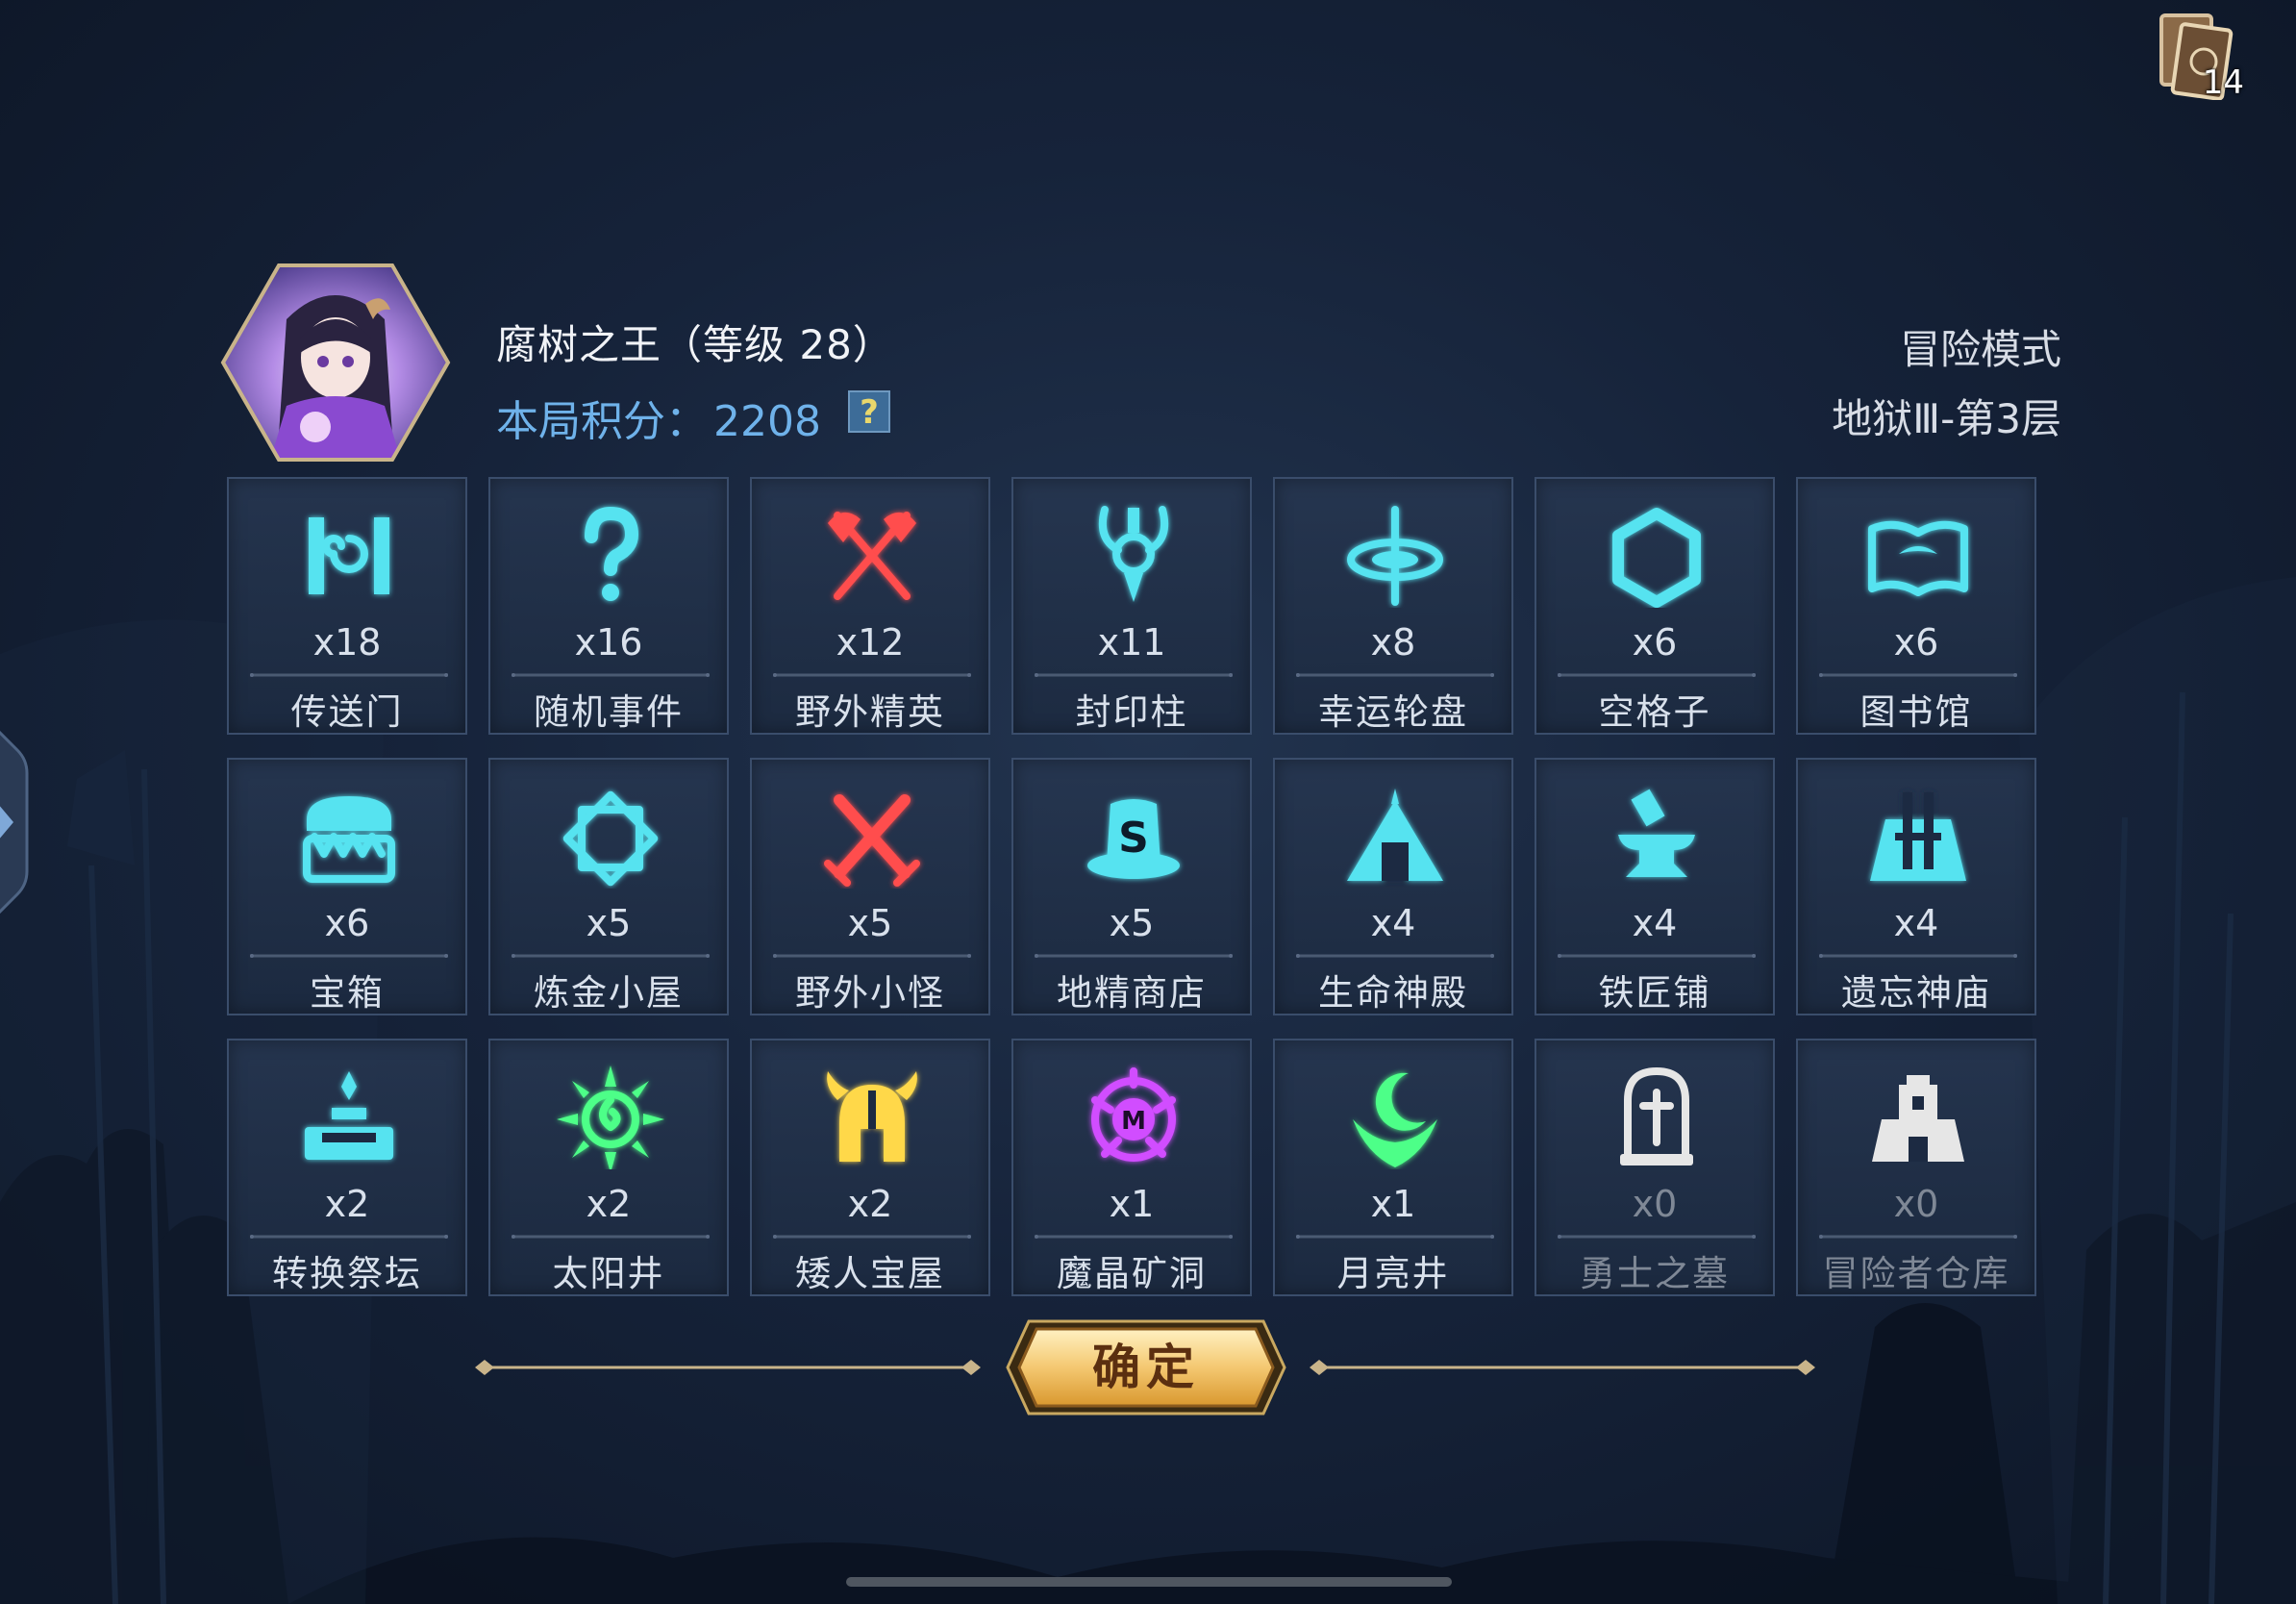 This screenshot has width=2296, height=1604. What do you see at coordinates (695, 344) in the screenshot?
I see `player-name: 腐树之王（等级 28）` at bounding box center [695, 344].